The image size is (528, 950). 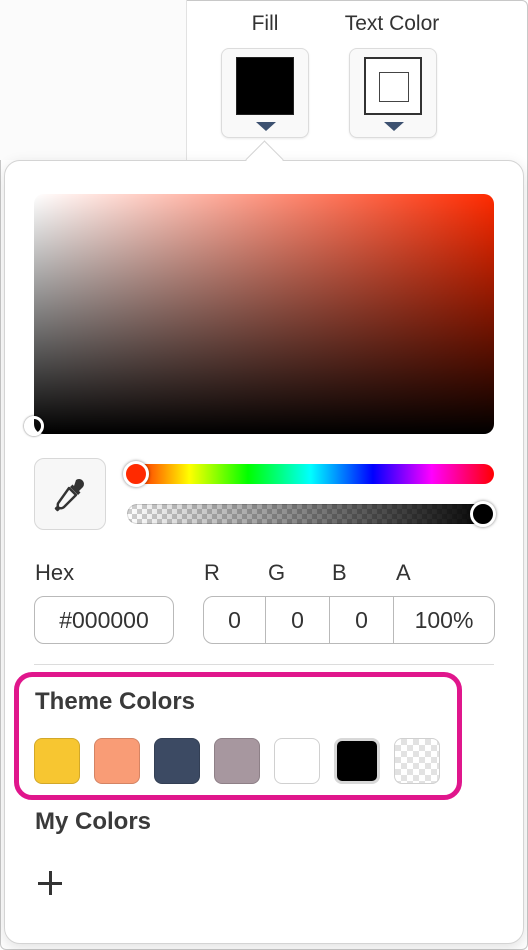 What do you see at coordinates (57, 761) in the screenshot?
I see `theme-swatch-yellow` at bounding box center [57, 761].